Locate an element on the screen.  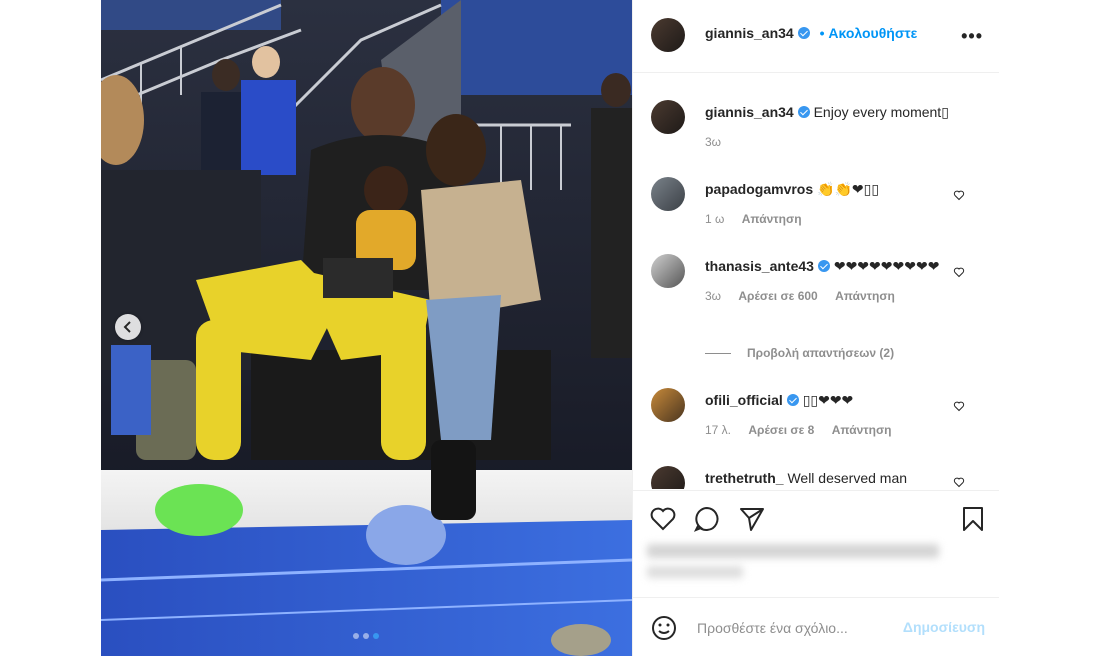
carousel-prev-button is located at coordinates (128, 327).